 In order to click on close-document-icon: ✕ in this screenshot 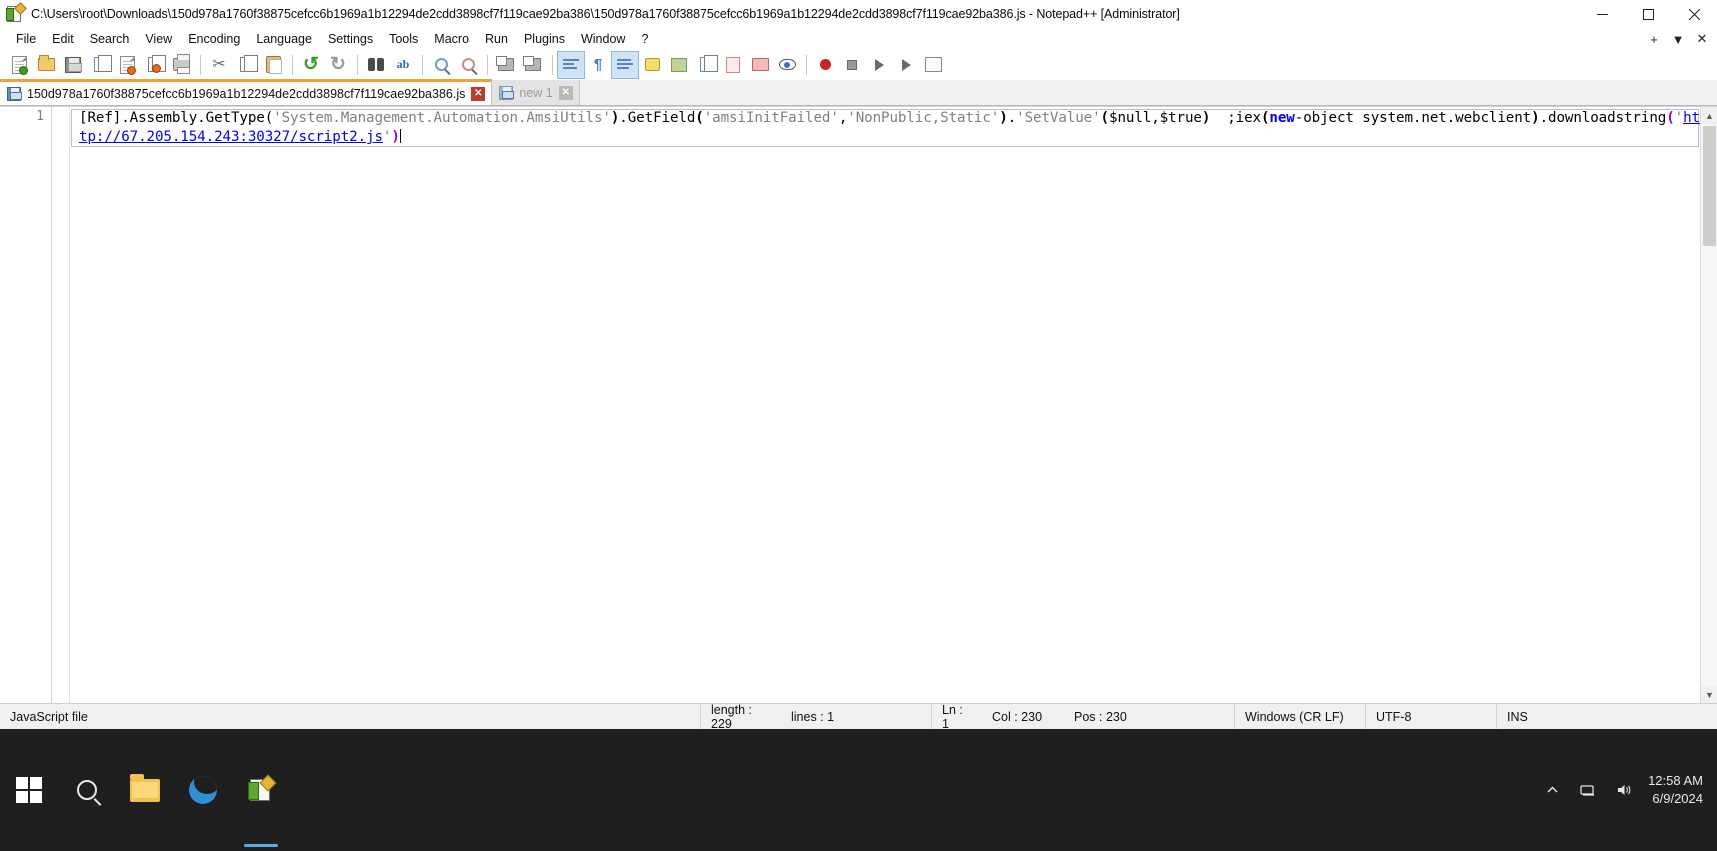, I will do `click(1702, 39)`.